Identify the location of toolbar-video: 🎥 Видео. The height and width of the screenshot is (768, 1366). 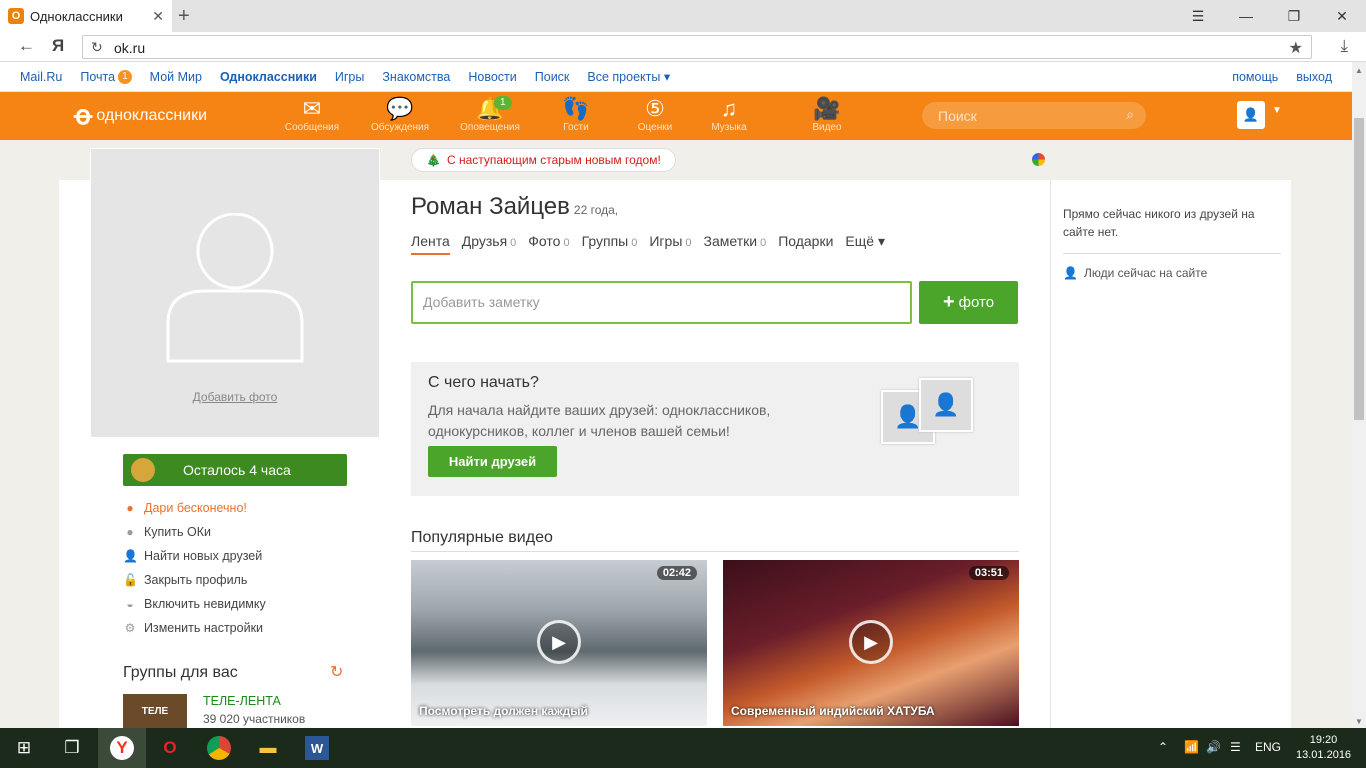
(827, 114).